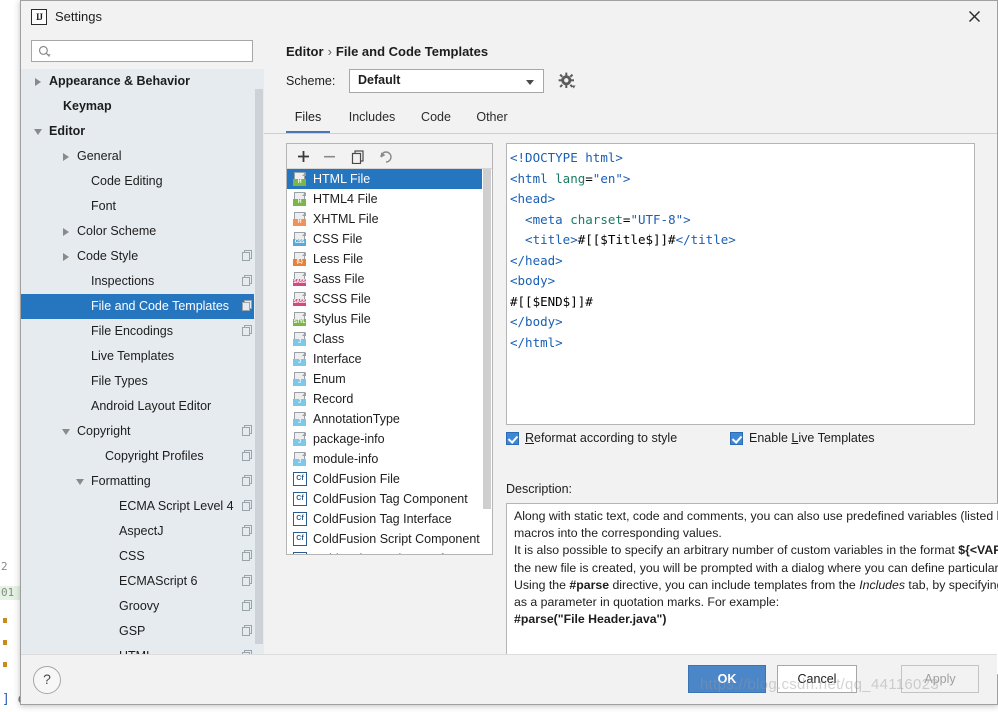 The width and height of the screenshot is (998, 712). Describe the element at coordinates (591, 438) in the screenshot. I see `checkbox-reformat-according-to-style: Reformat according to style` at that location.